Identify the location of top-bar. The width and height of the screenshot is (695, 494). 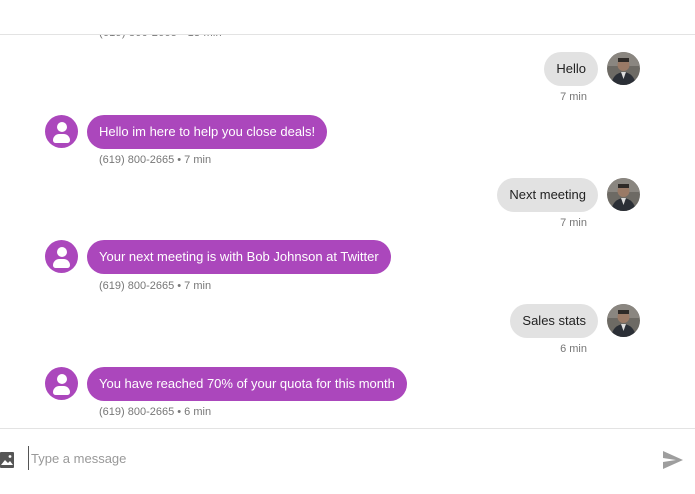
(347, 17).